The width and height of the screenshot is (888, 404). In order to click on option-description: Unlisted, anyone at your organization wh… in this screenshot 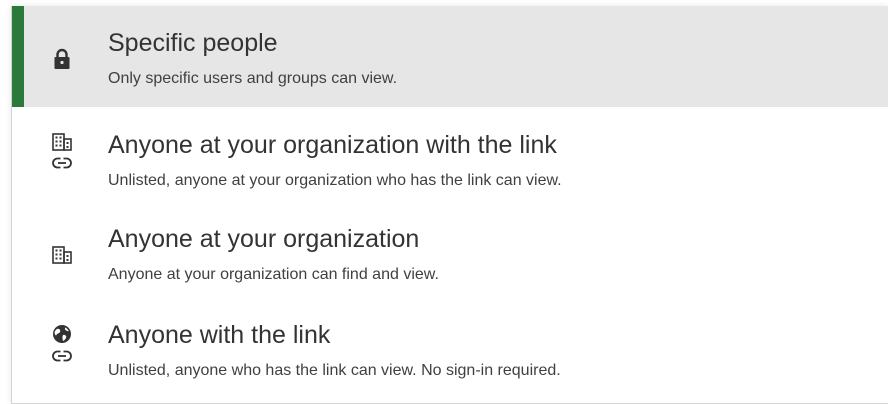, I will do `click(335, 180)`.